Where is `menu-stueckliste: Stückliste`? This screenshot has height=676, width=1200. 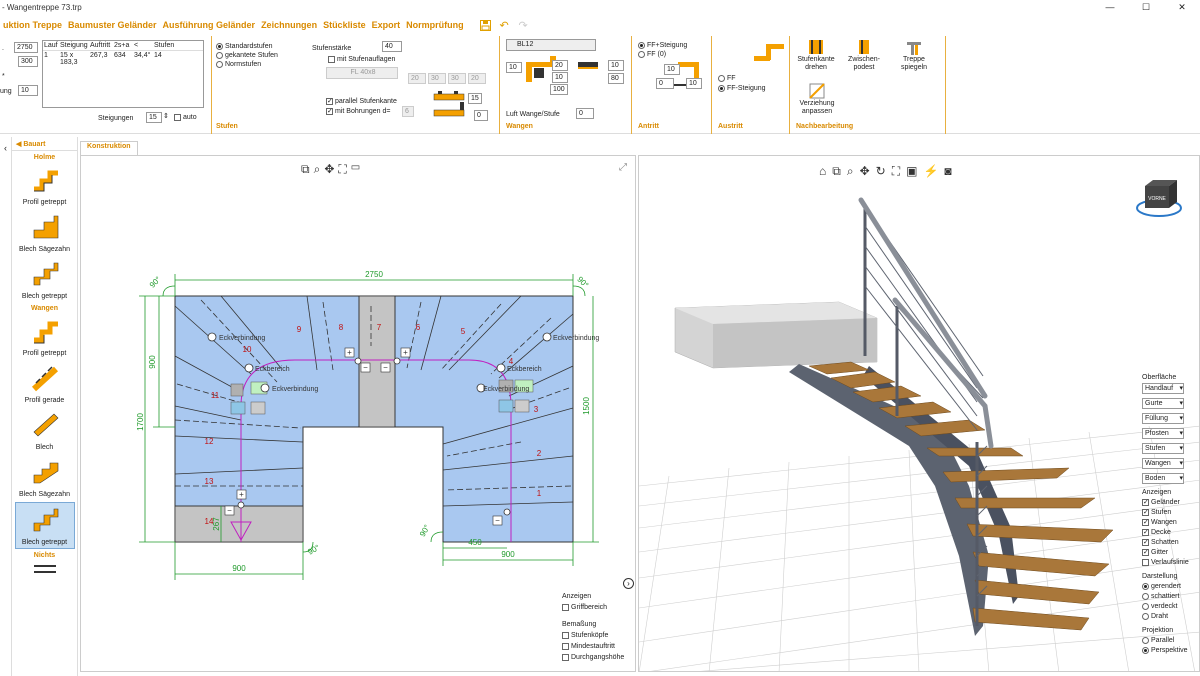 menu-stueckliste: Stückliste is located at coordinates (344, 25).